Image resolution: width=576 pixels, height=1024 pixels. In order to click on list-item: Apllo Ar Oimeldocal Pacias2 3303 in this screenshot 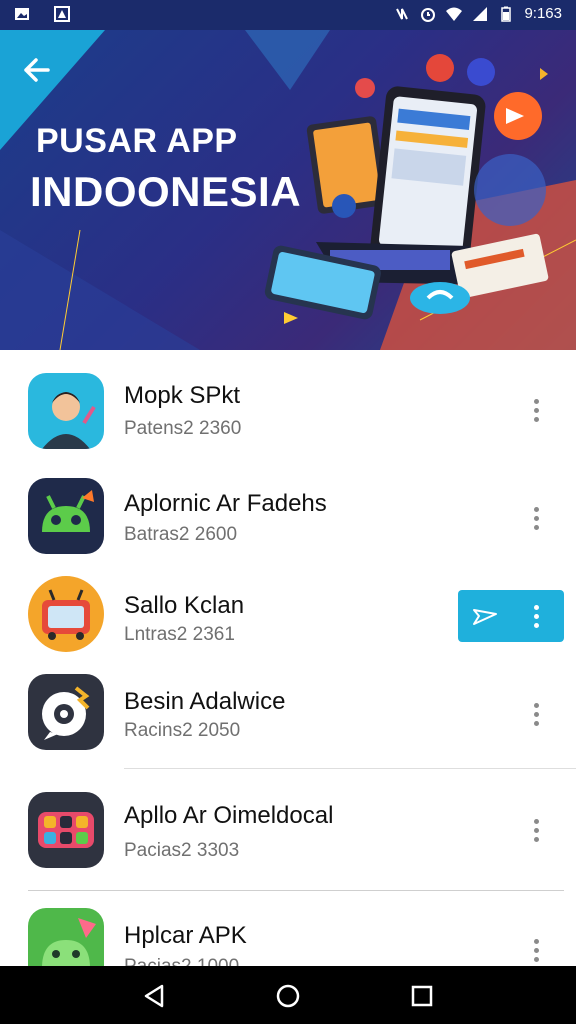, I will do `click(288, 835)`.